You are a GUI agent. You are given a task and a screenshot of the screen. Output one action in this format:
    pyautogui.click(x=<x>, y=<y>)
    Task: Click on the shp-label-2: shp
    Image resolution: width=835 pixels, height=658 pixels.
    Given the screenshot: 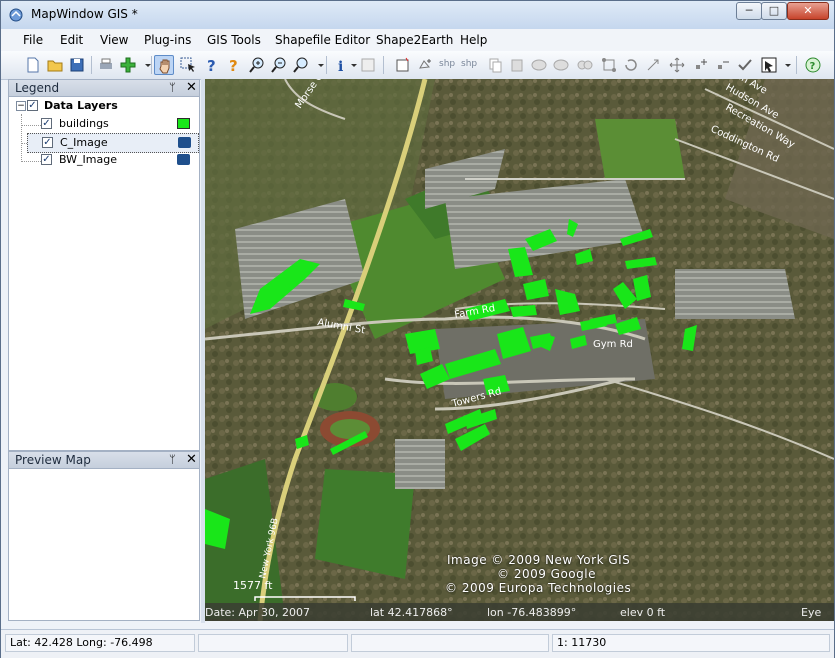 What is the action you would take?
    pyautogui.click(x=469, y=64)
    